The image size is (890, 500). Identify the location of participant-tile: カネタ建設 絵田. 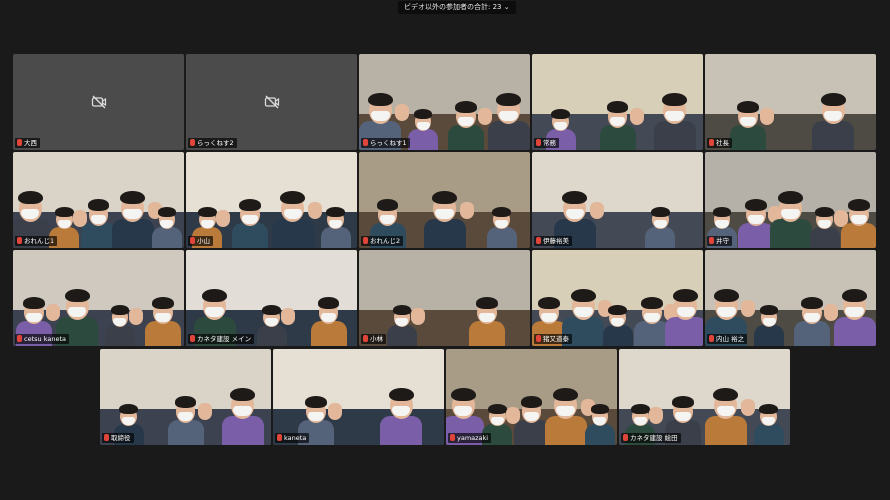
(704, 397).